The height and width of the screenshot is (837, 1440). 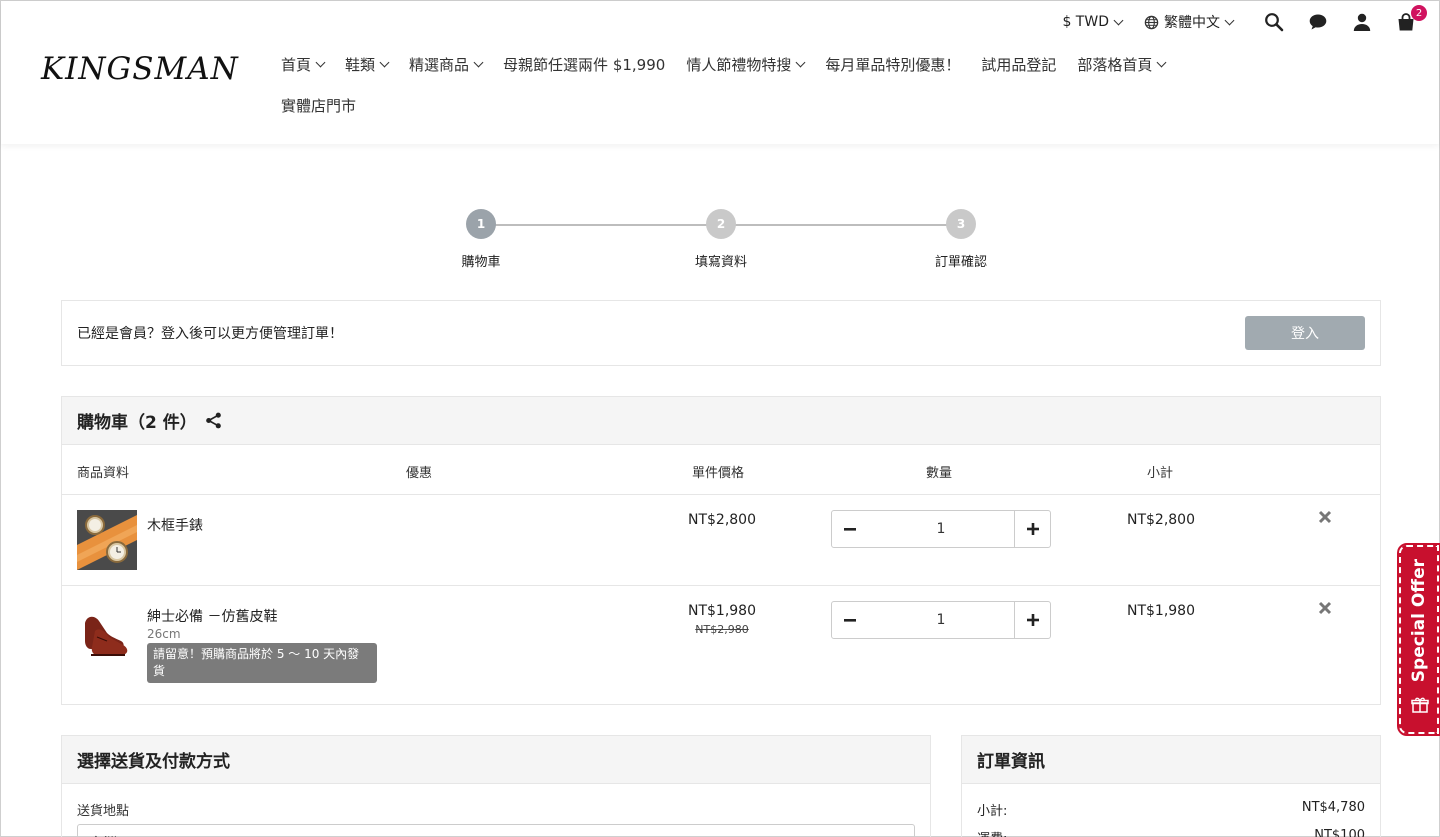 I want to click on nav-label: 試用品登記, so click(x=1019, y=64).